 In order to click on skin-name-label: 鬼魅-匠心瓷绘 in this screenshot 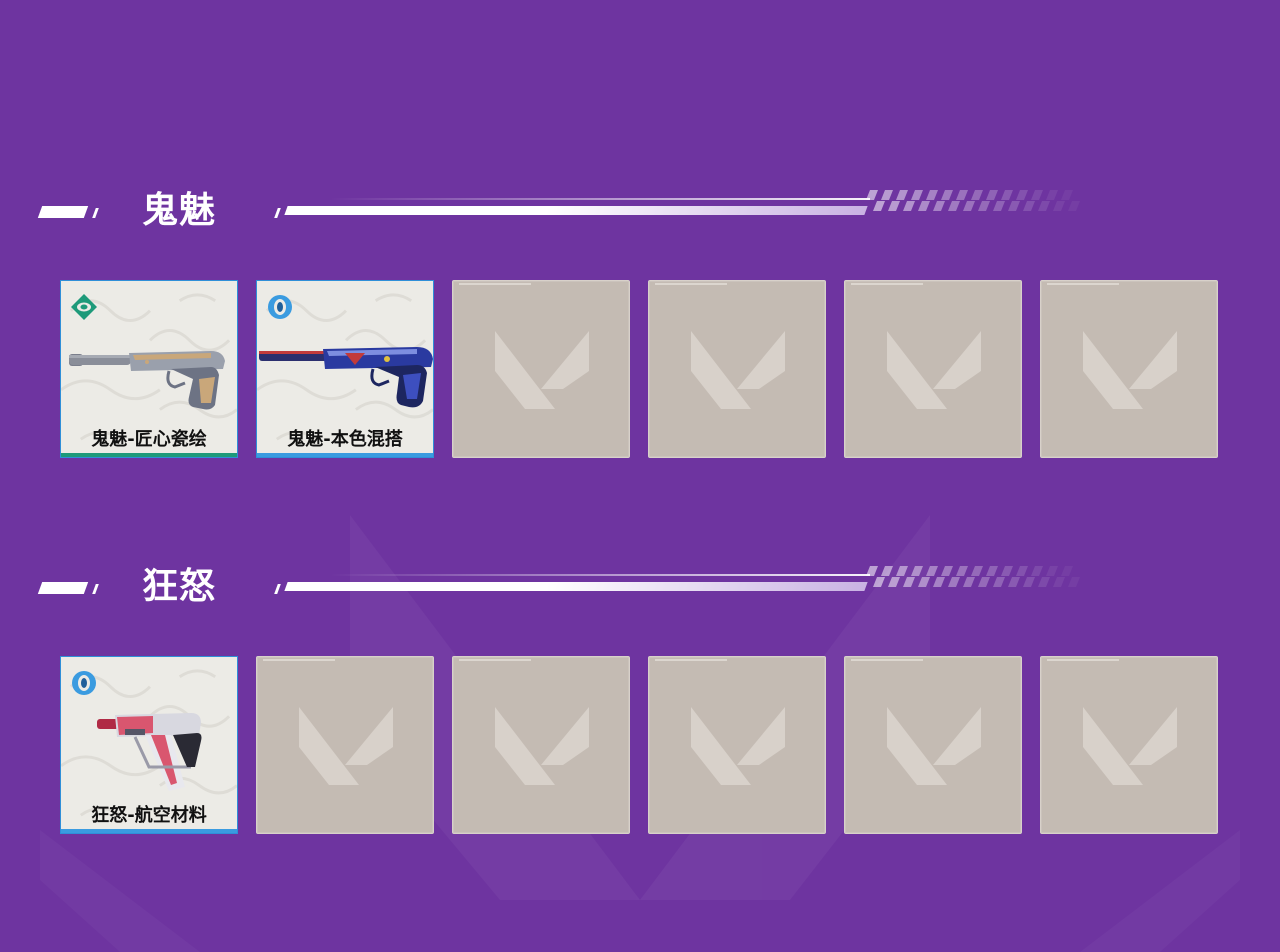, I will do `click(149, 439)`.